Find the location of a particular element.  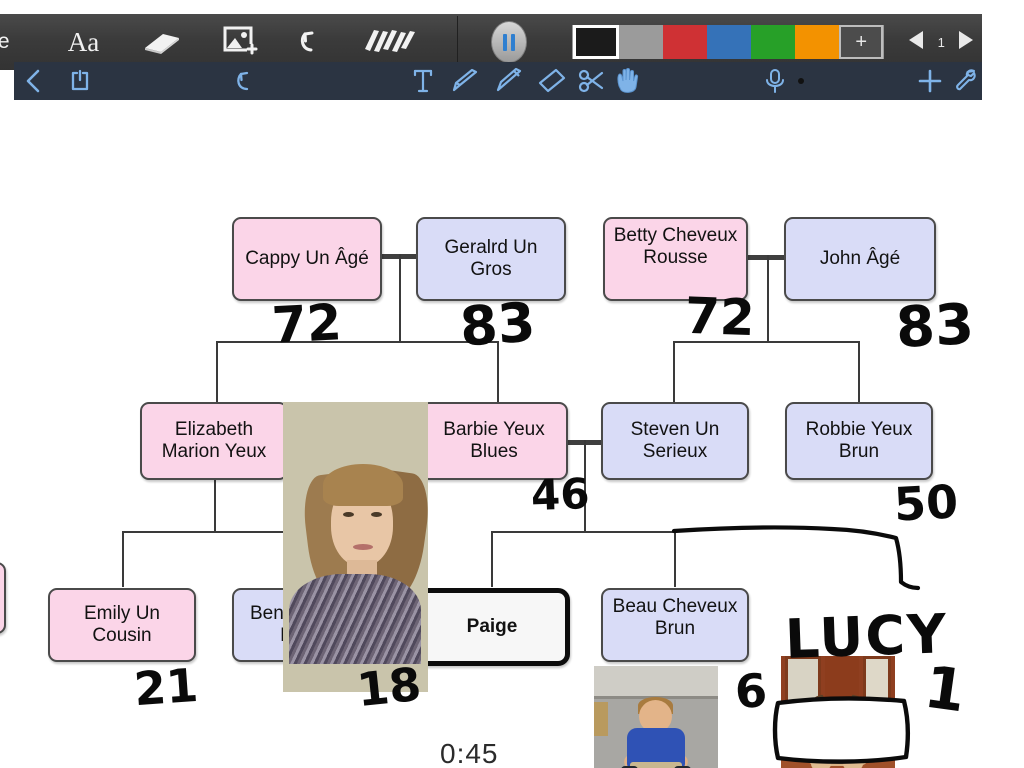

previous-page-button is located at coordinates (916, 42).